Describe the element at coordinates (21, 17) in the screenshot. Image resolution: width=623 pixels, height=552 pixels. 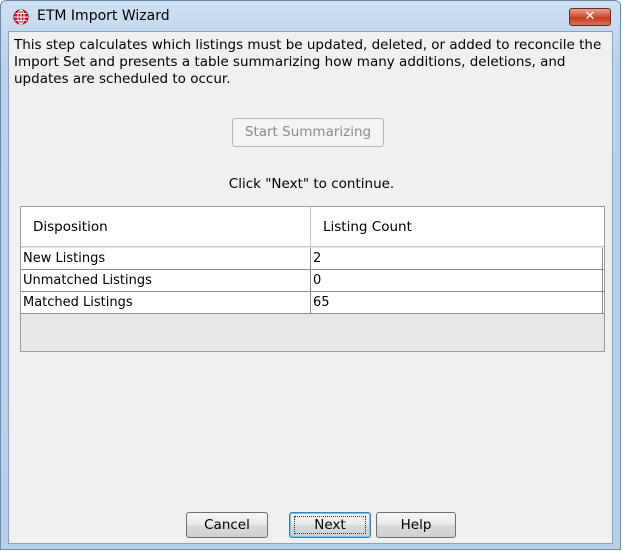
I see `globe-grid-icon` at that location.